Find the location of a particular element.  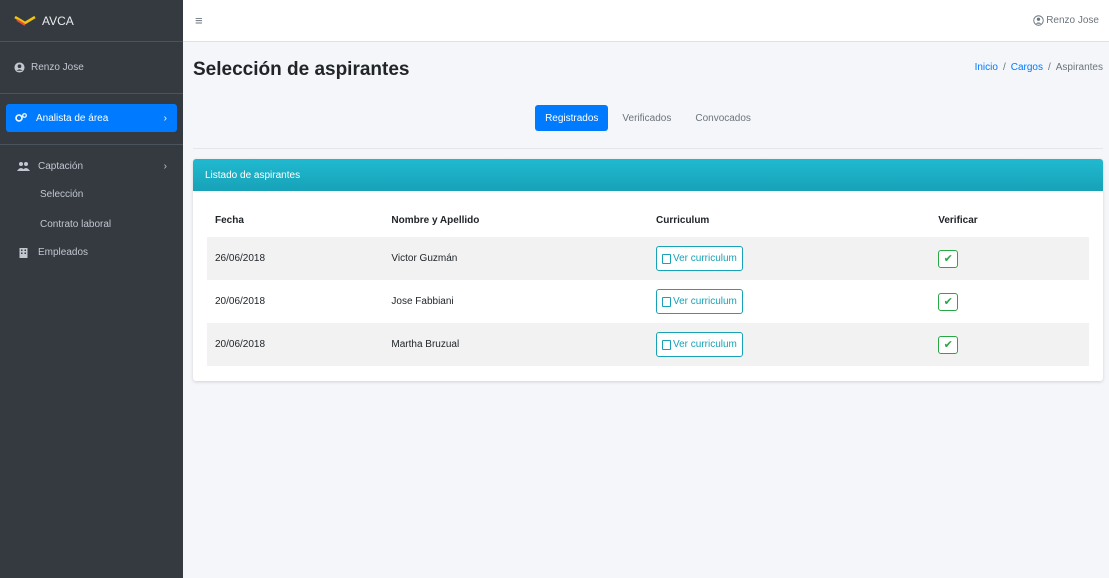

breadcrumb-cargos: Cargos is located at coordinates (1027, 67).